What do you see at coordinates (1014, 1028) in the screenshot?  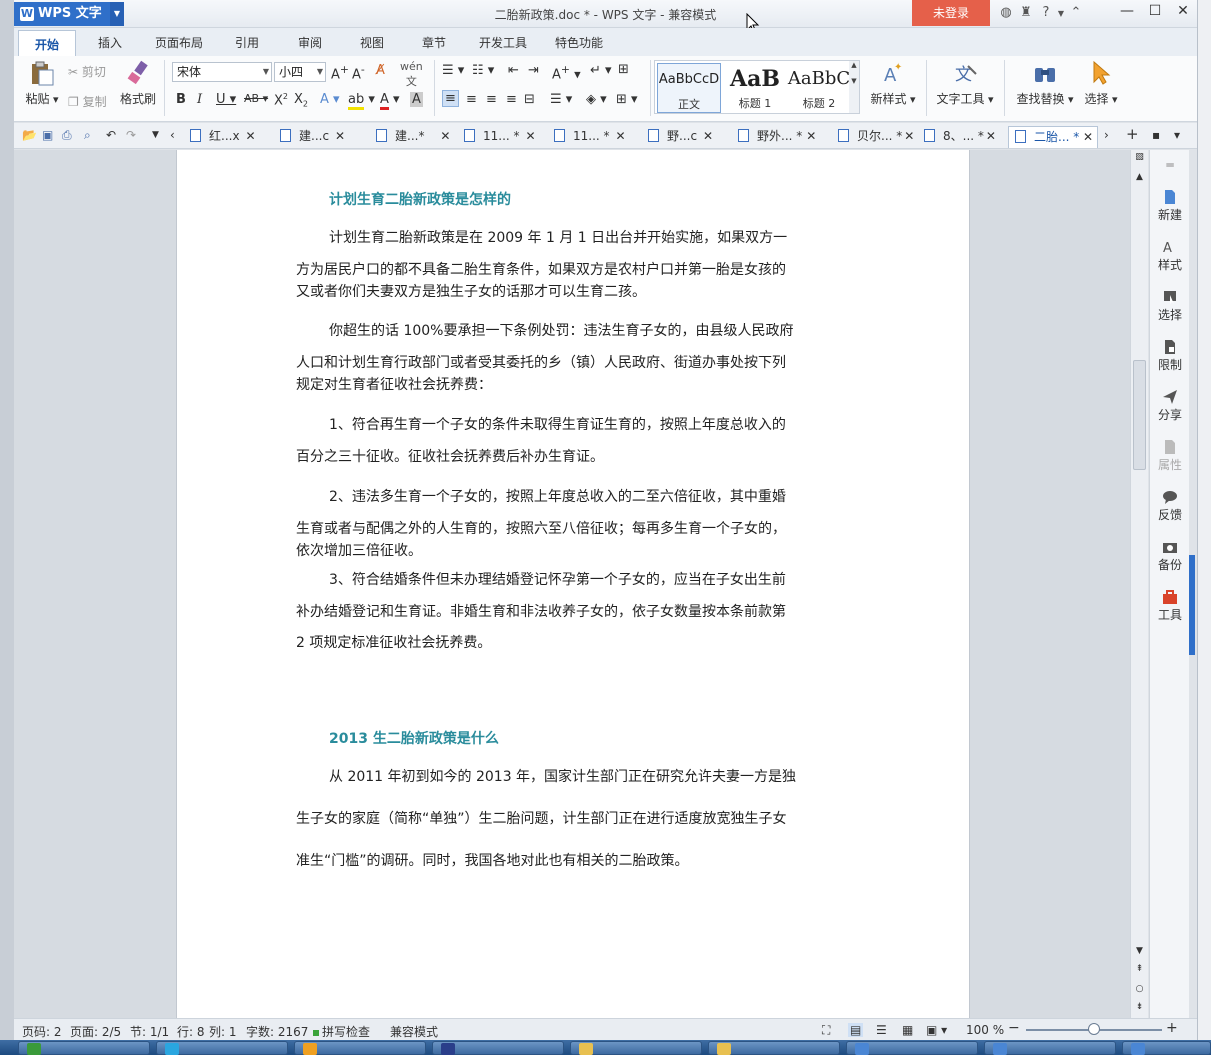 I see `zoom-out-icon: −` at bounding box center [1014, 1028].